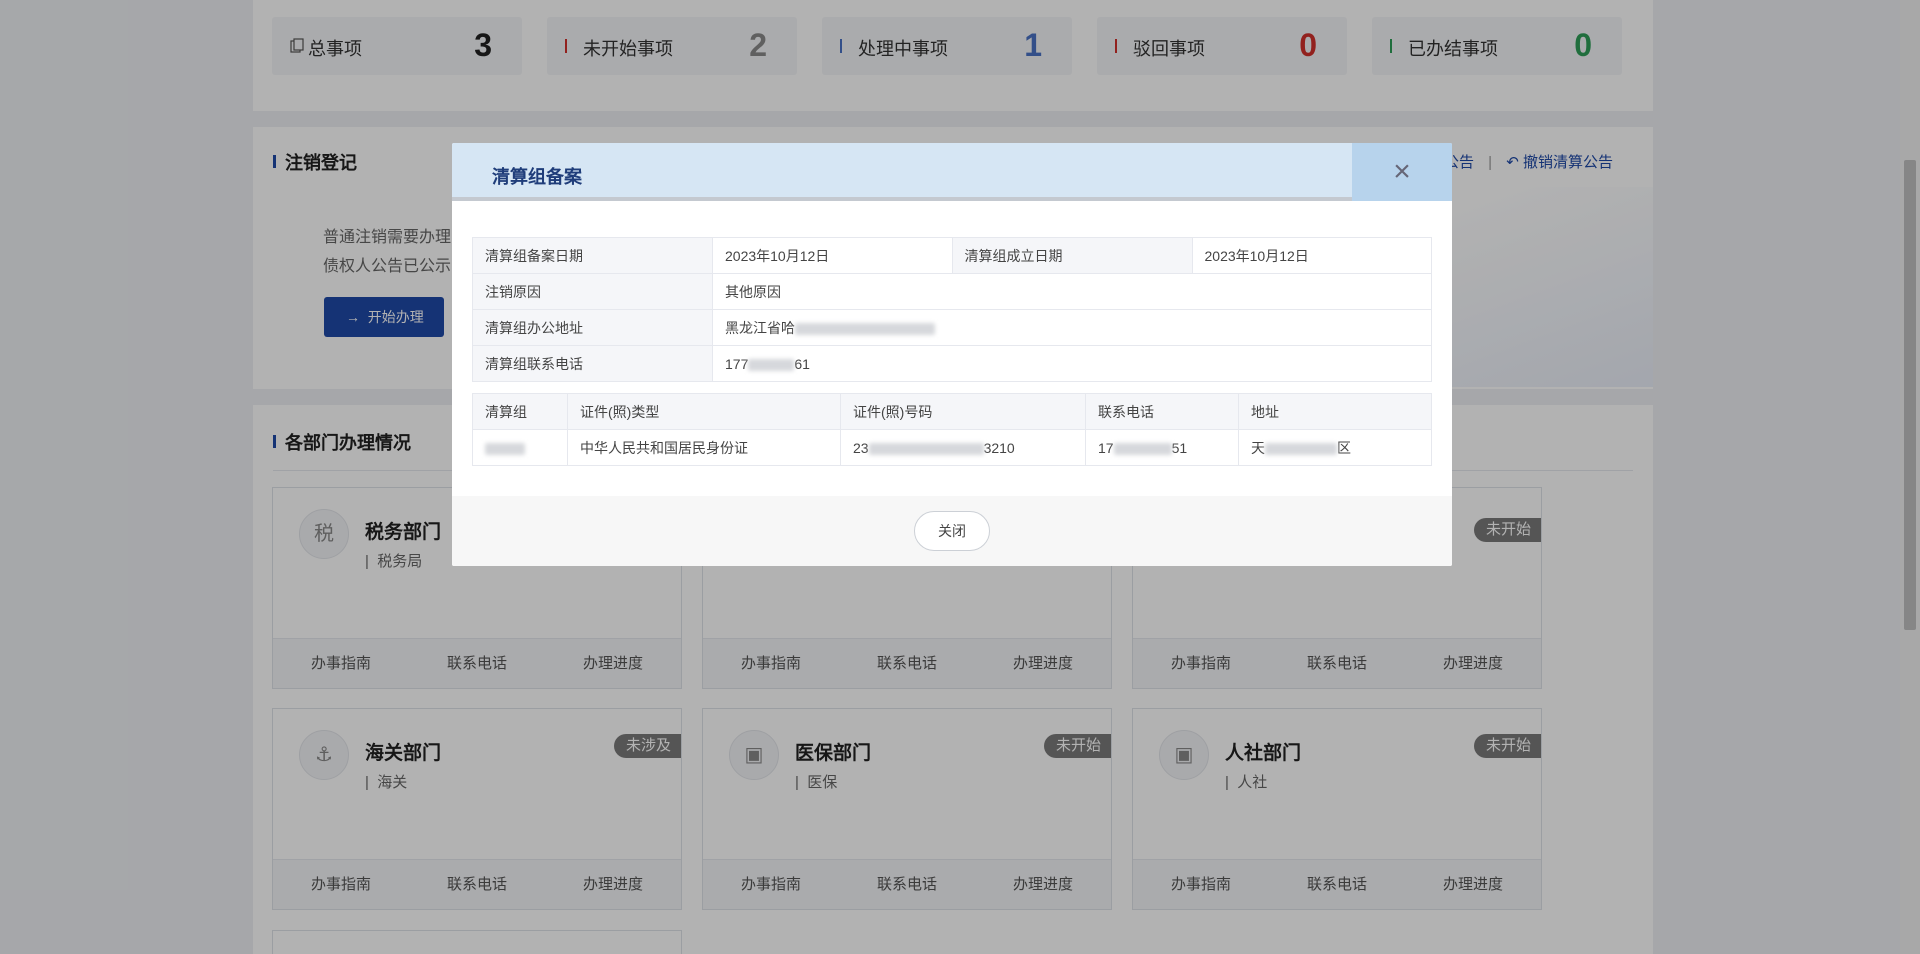 The image size is (1920, 954). I want to click on member-id-number: 23 3210, so click(963, 447).